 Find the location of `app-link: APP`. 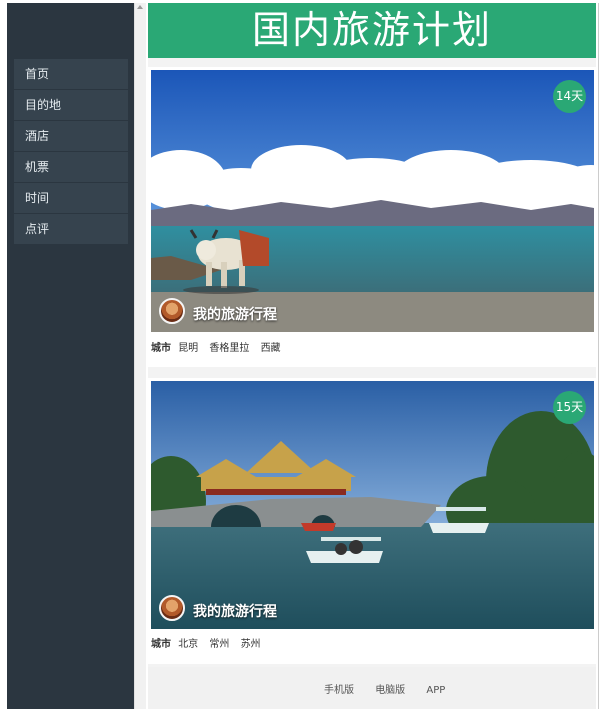

app-link: APP is located at coordinates (435, 690).